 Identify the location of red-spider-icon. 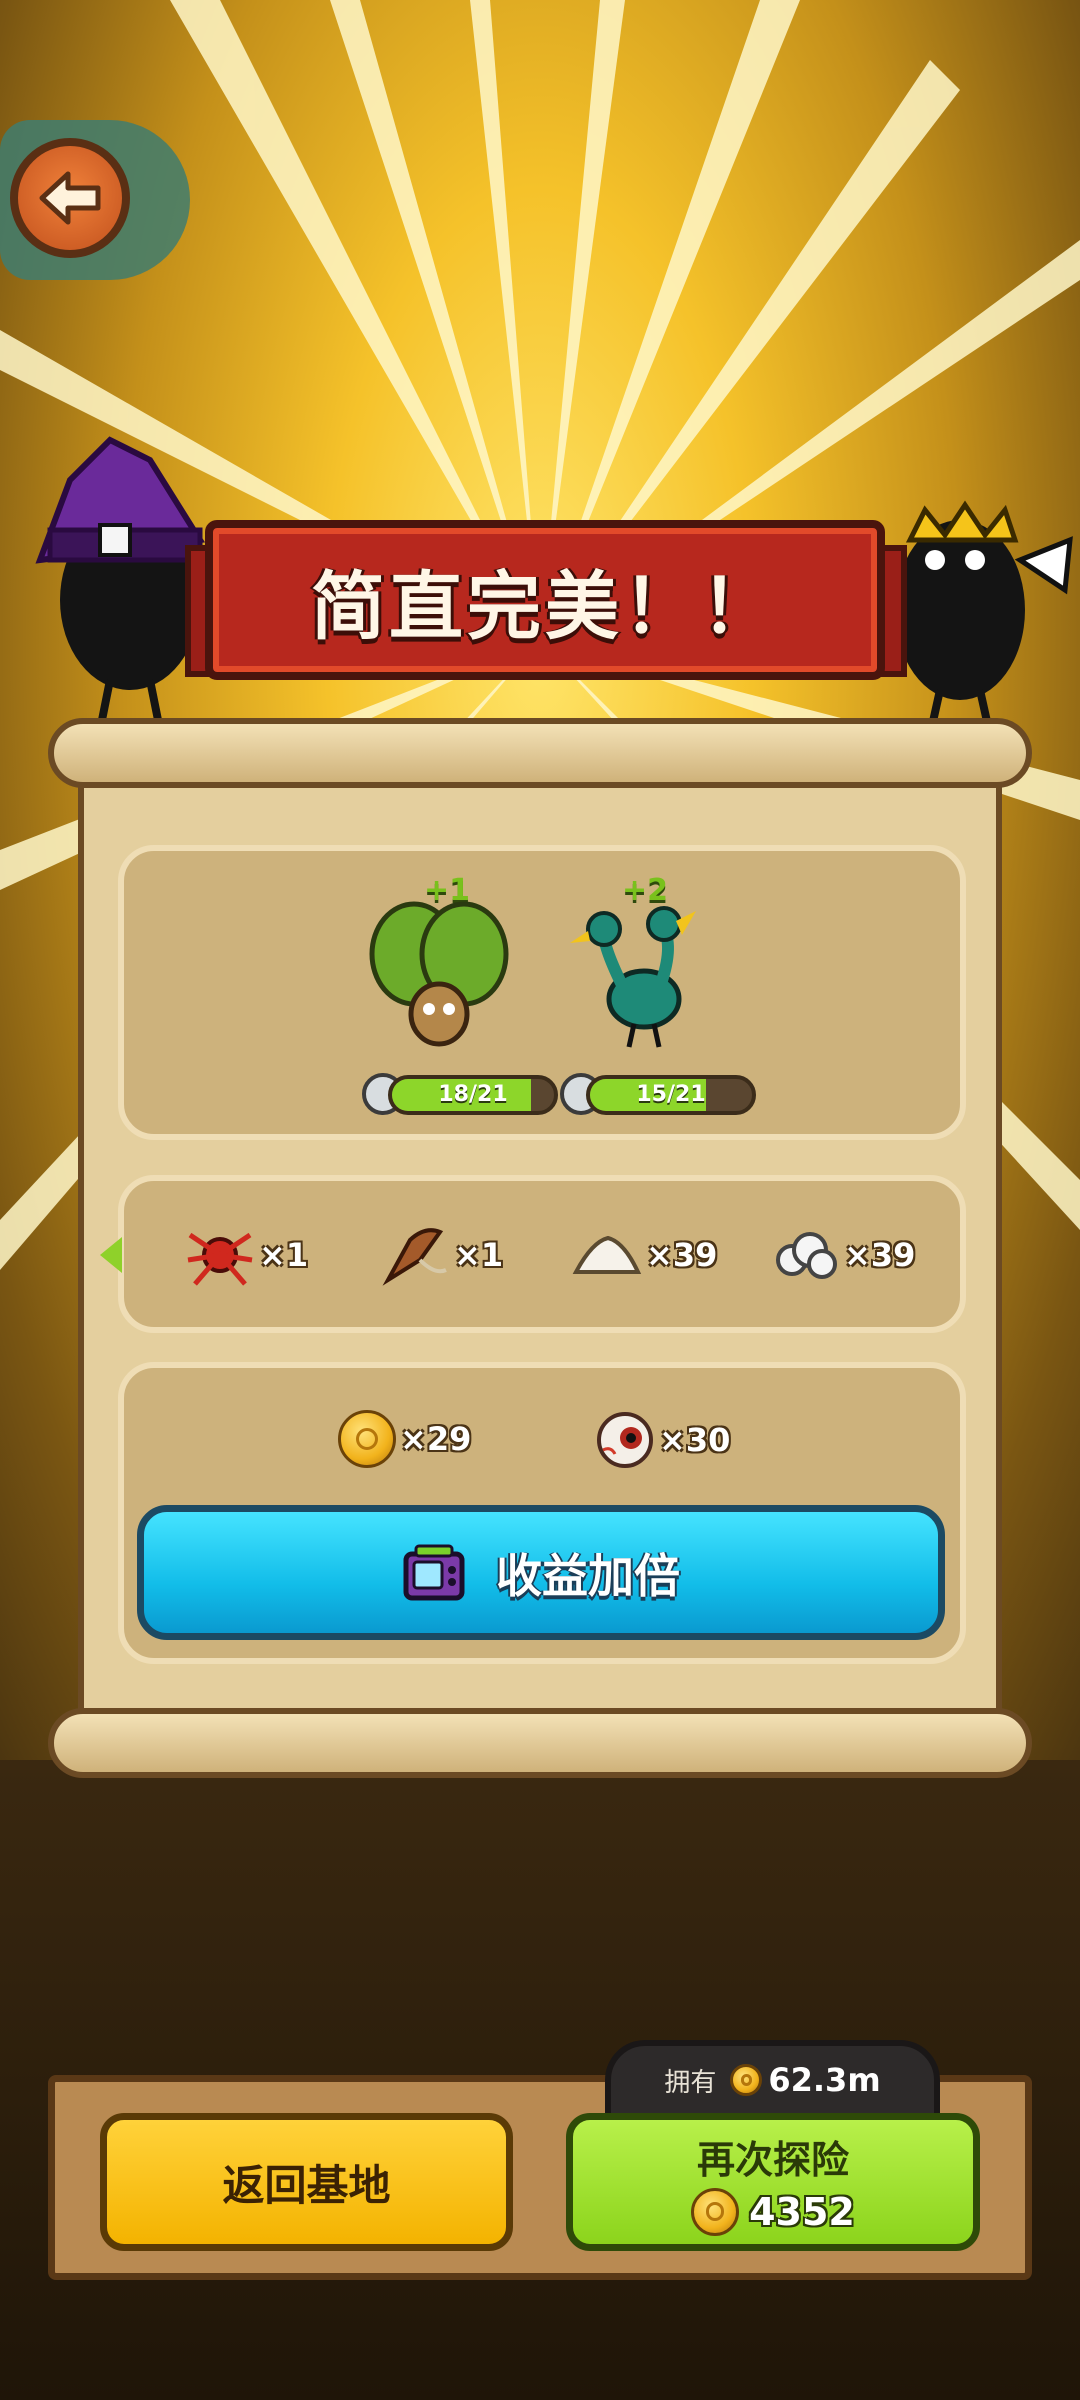
(220, 1259).